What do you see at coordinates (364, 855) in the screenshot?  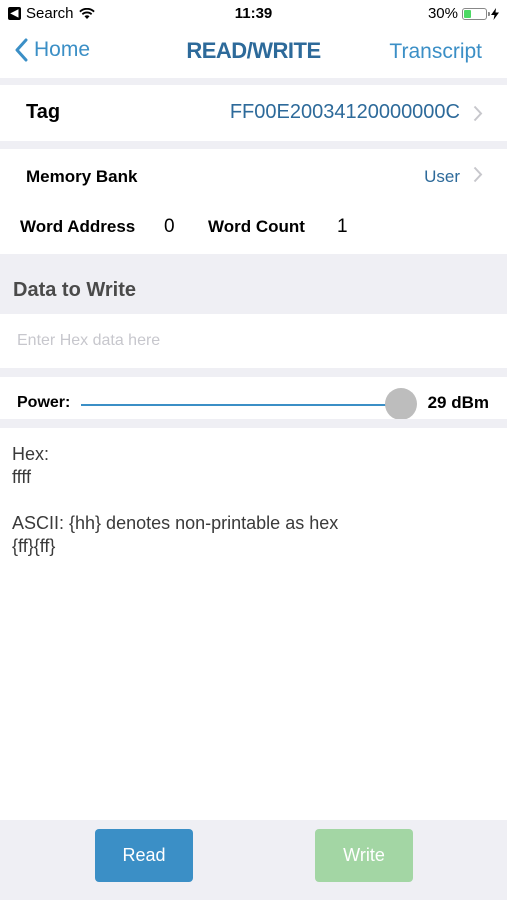 I see `write-button: Write` at bounding box center [364, 855].